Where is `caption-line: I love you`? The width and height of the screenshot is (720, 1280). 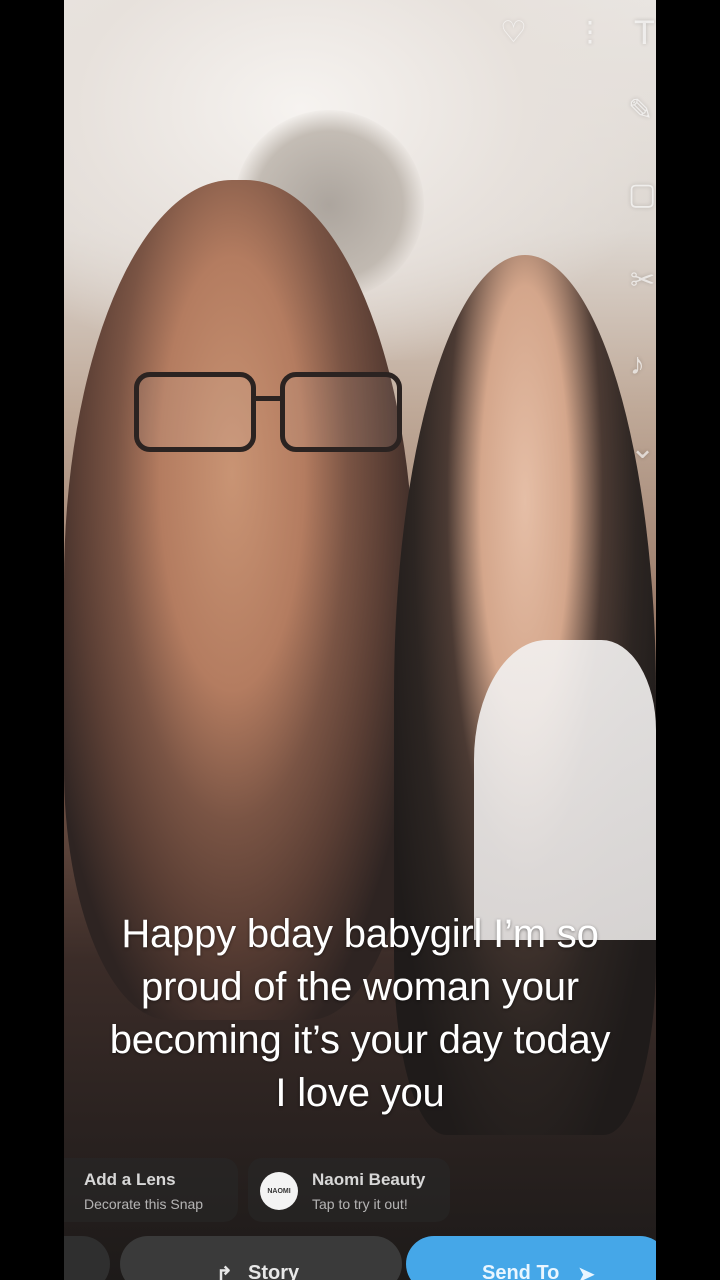
caption-line: I love you is located at coordinates (360, 1093).